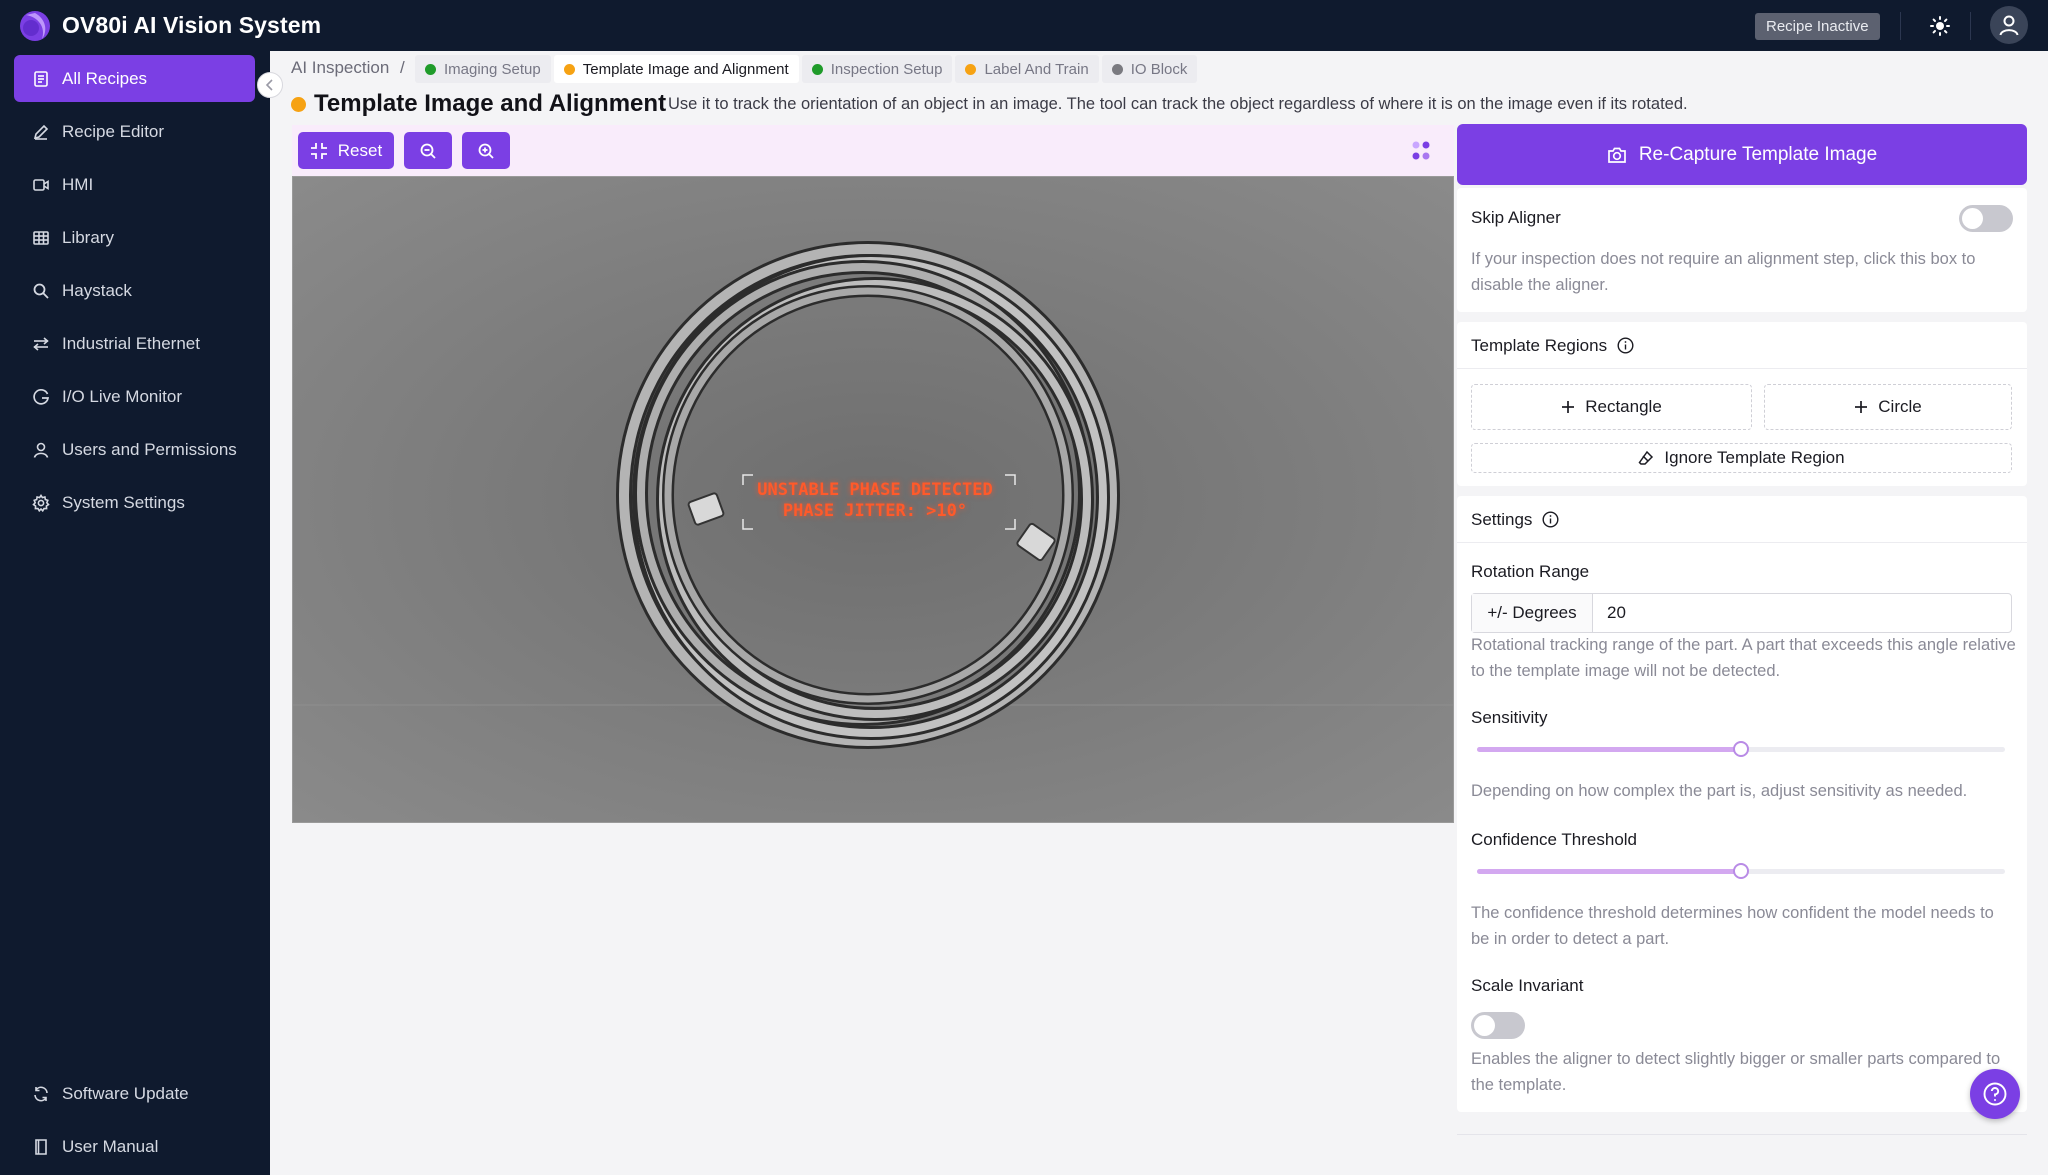 The image size is (2048, 1175). I want to click on zoom-out-button, so click(428, 150).